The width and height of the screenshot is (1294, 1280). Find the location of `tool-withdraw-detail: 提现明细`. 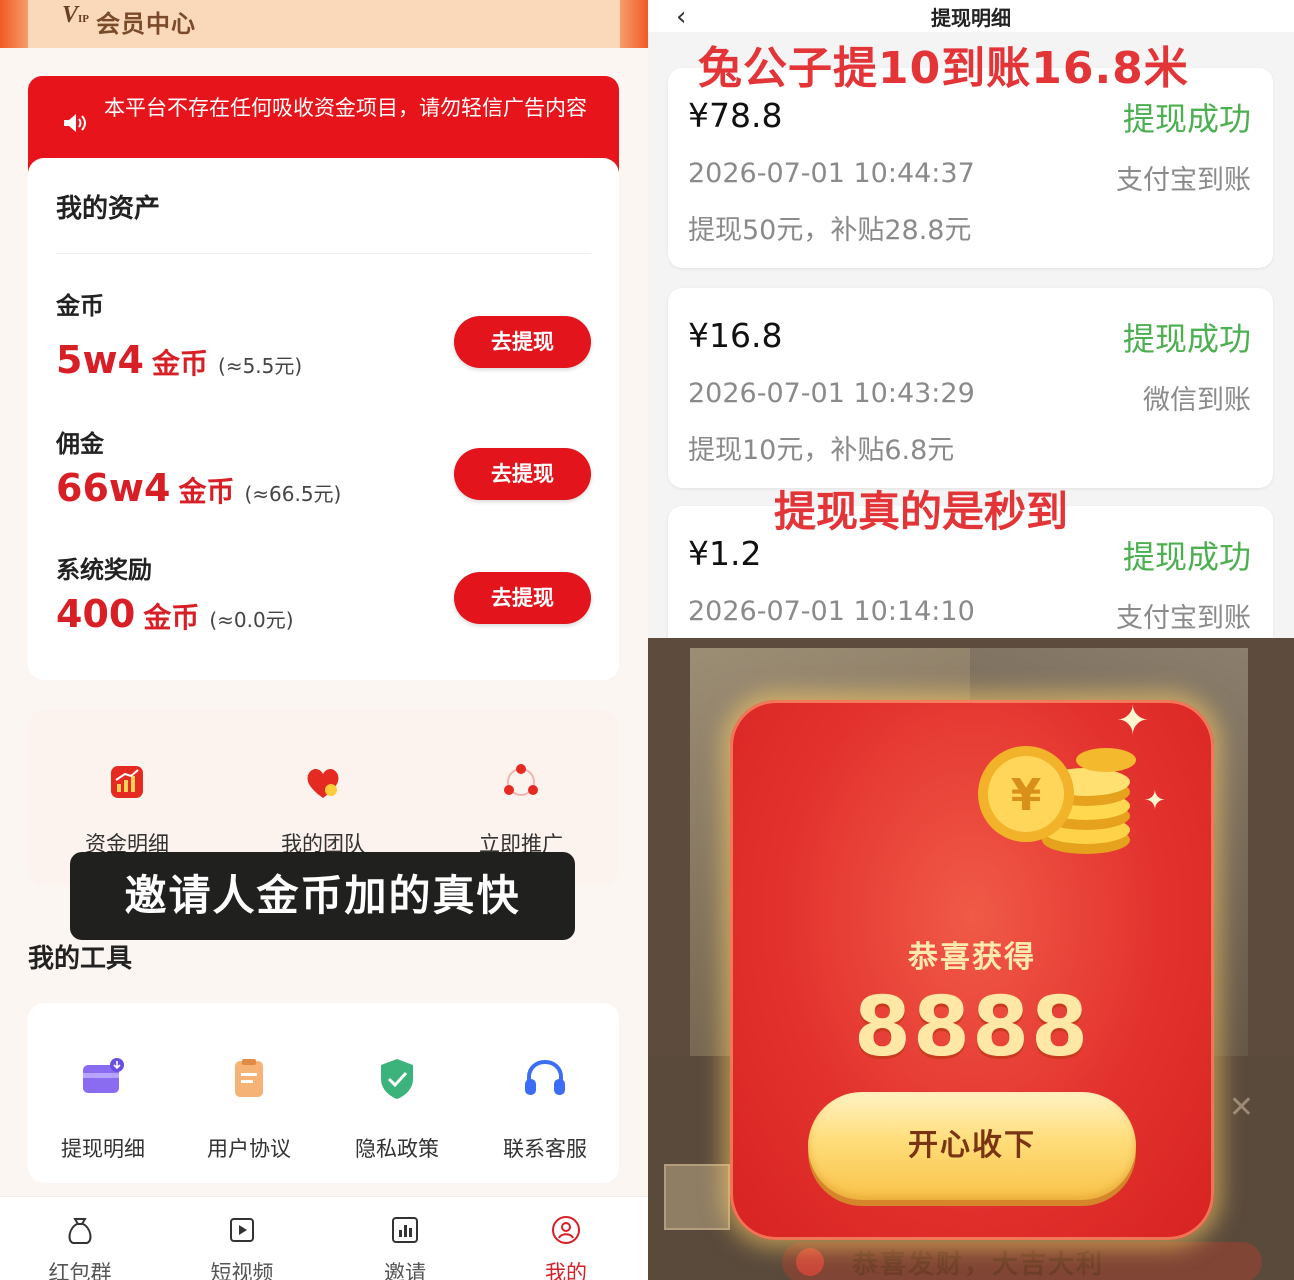

tool-withdraw-detail: 提现明细 is located at coordinates (103, 1109).